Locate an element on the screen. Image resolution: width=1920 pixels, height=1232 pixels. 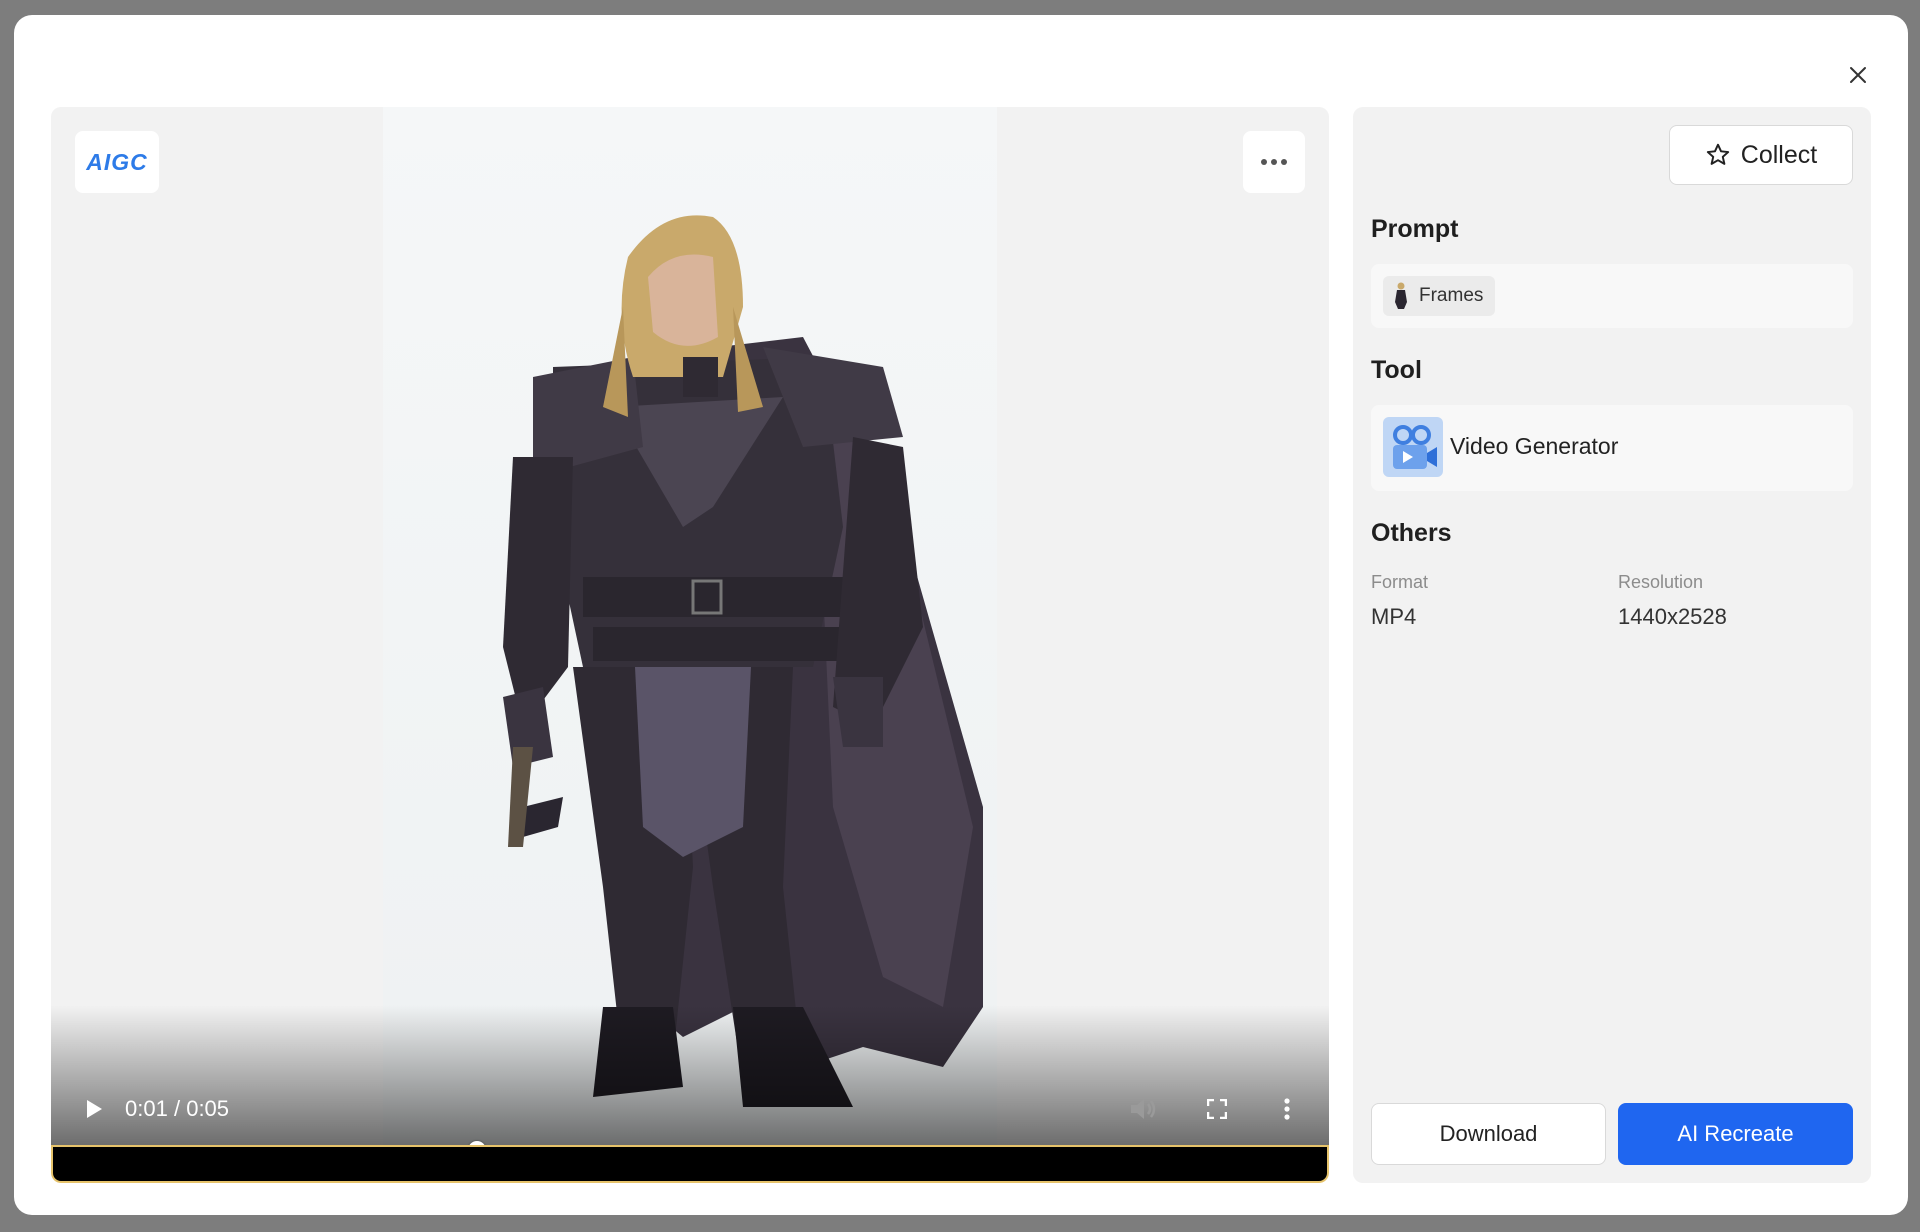
play-icon is located at coordinates (94, 1109).